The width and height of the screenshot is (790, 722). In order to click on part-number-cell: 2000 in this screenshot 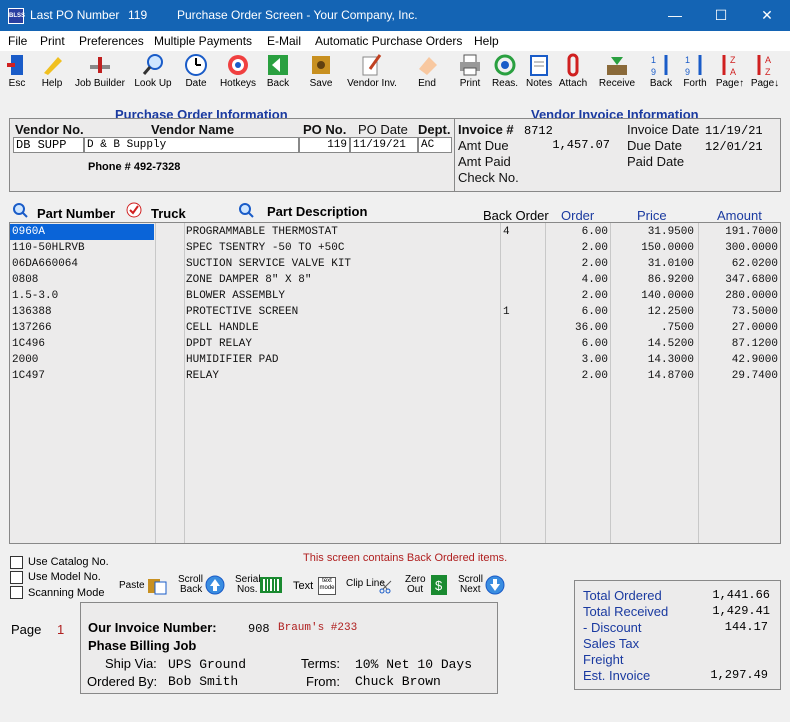, I will do `click(82, 360)`.